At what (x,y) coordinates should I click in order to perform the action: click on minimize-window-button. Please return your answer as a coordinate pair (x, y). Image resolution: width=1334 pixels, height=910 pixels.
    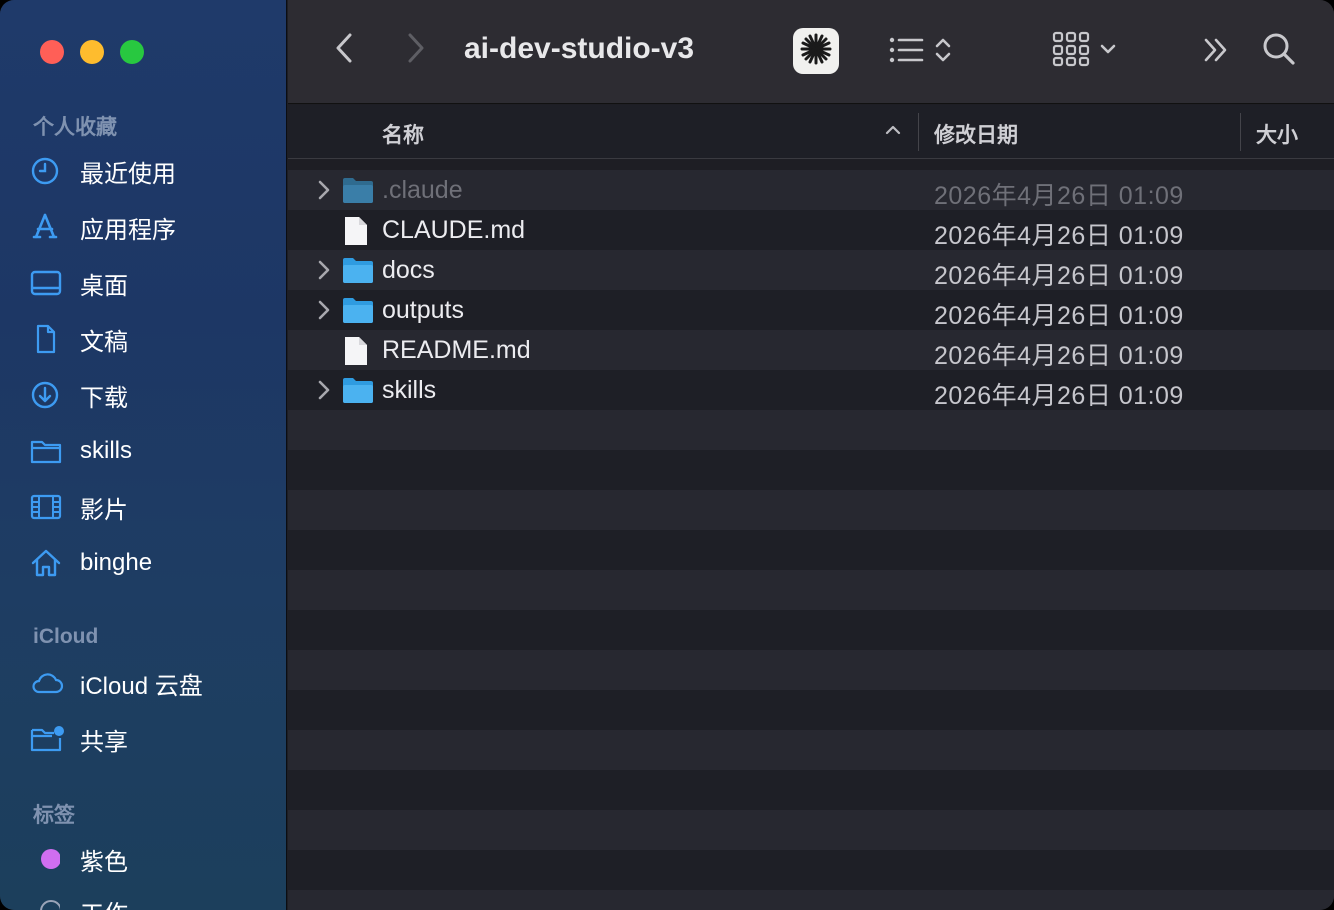
    Looking at the image, I should click on (92, 52).